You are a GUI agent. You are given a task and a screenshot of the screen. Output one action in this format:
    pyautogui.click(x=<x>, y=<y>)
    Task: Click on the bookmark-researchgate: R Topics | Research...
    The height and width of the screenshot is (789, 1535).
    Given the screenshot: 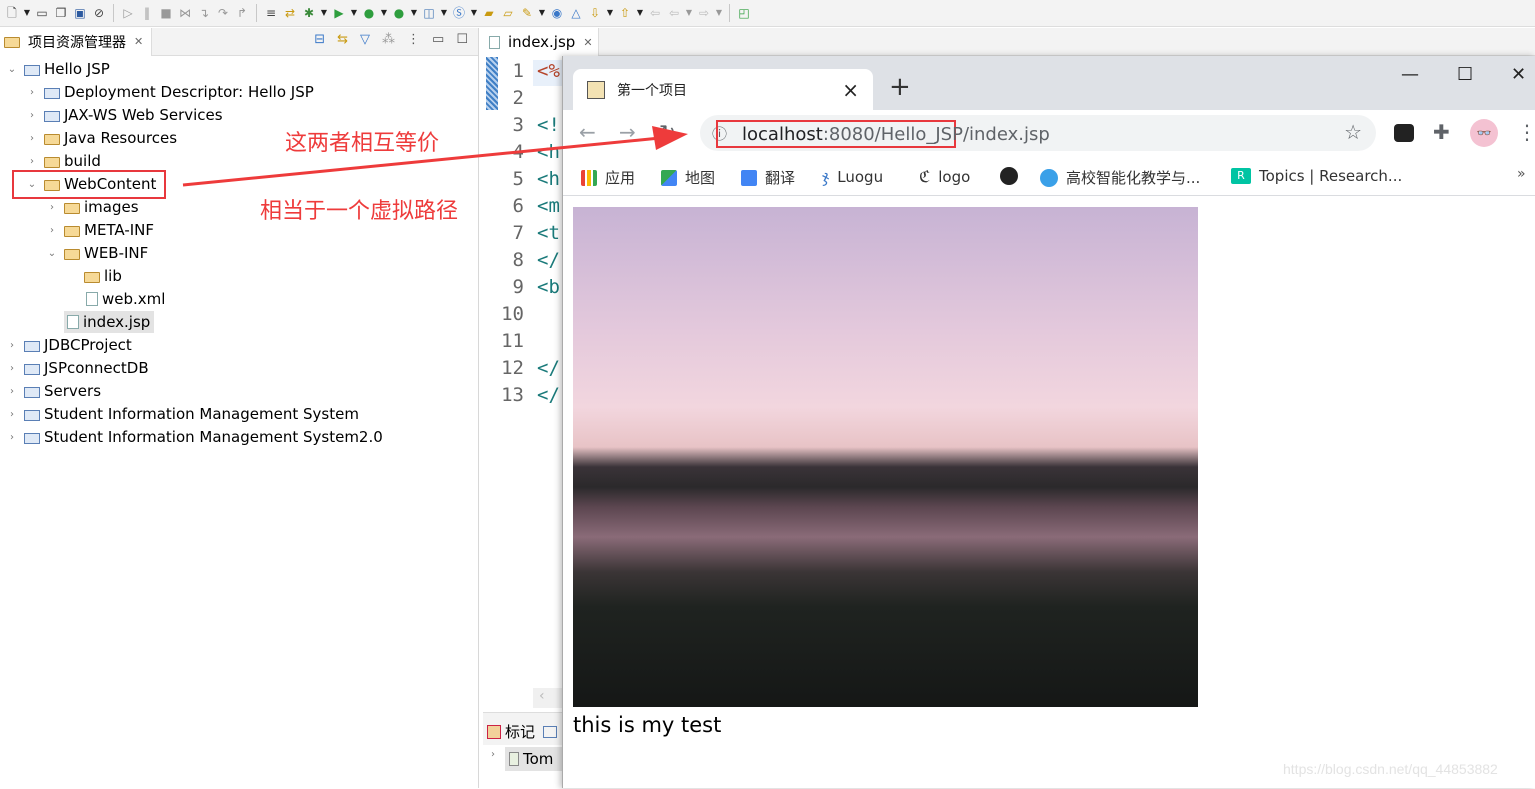 What is the action you would take?
    pyautogui.click(x=1316, y=176)
    